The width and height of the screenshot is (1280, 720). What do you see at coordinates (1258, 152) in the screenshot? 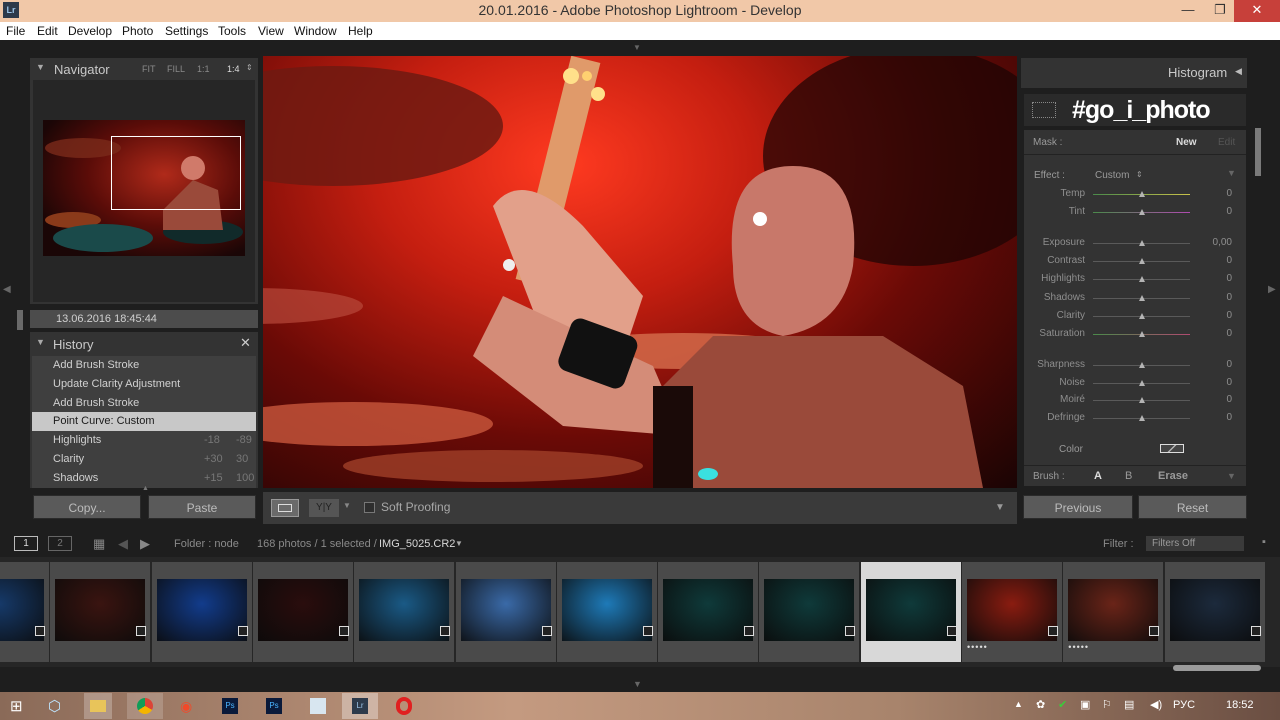
I see `right-panel-scrollbar` at bounding box center [1258, 152].